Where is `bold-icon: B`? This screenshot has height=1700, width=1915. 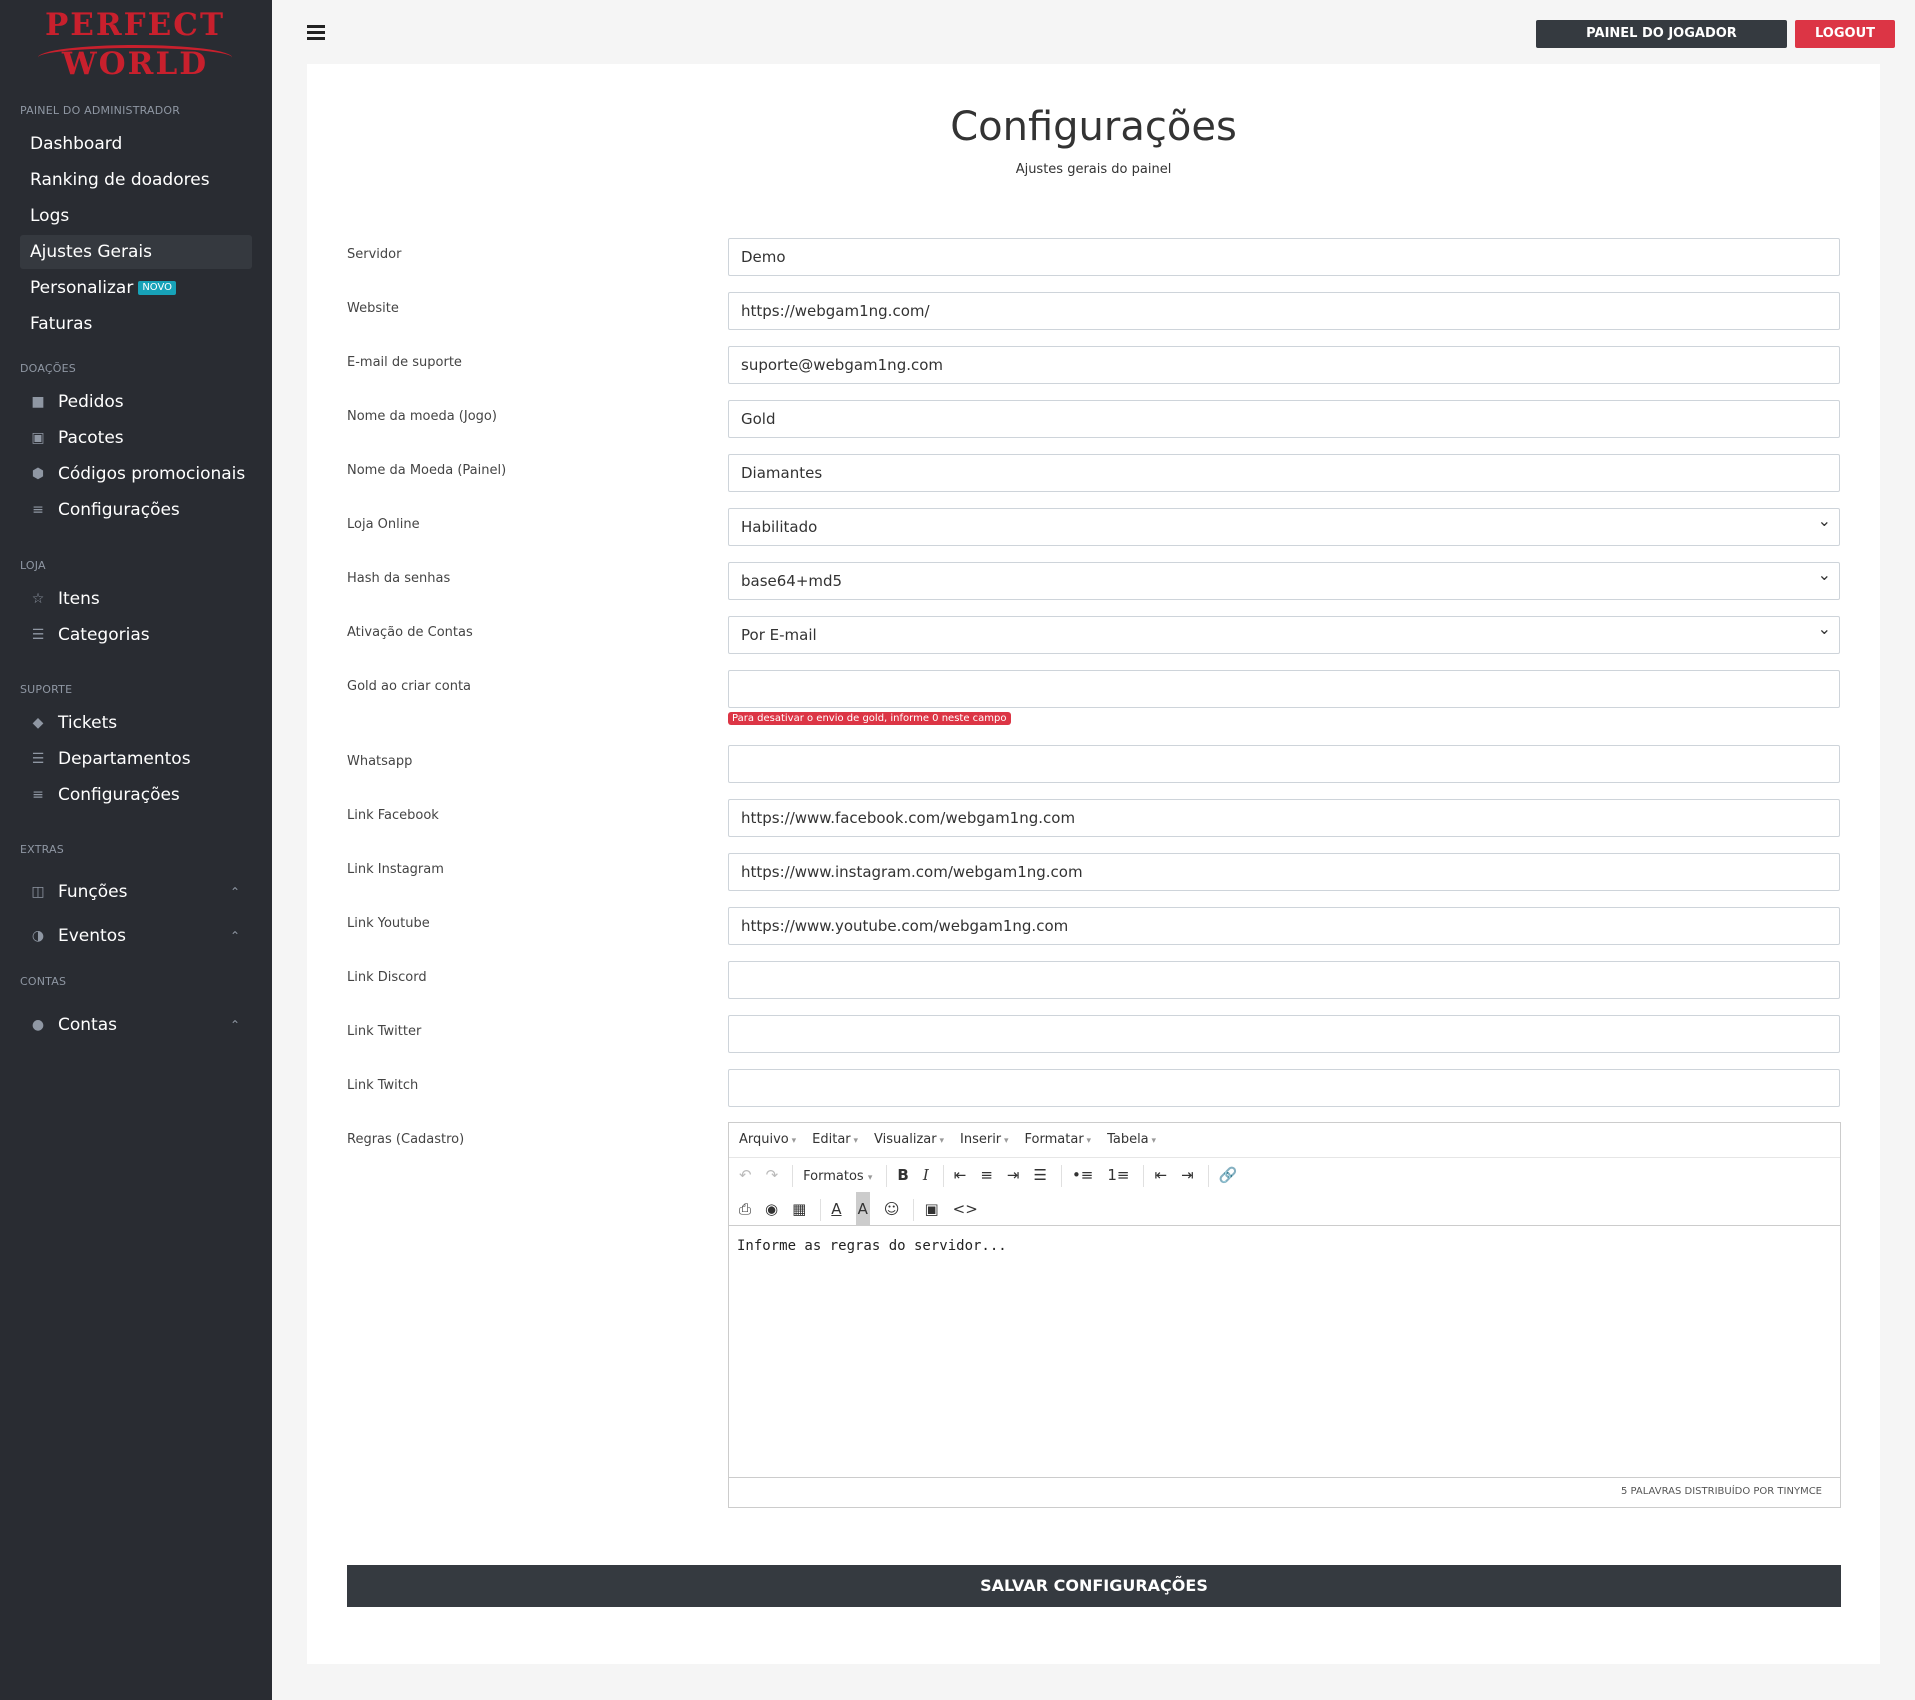 bold-icon: B is located at coordinates (902, 1175).